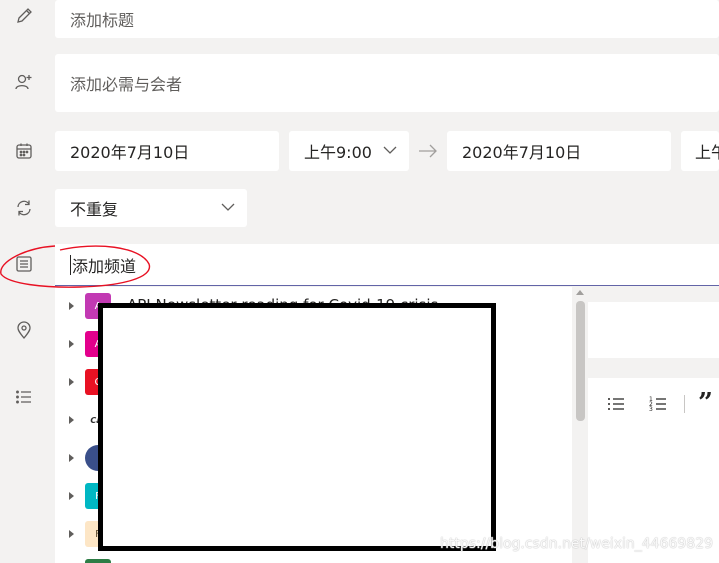 The width and height of the screenshot is (719, 563). What do you see at coordinates (75, 266) in the screenshot?
I see `annotation-circle` at bounding box center [75, 266].